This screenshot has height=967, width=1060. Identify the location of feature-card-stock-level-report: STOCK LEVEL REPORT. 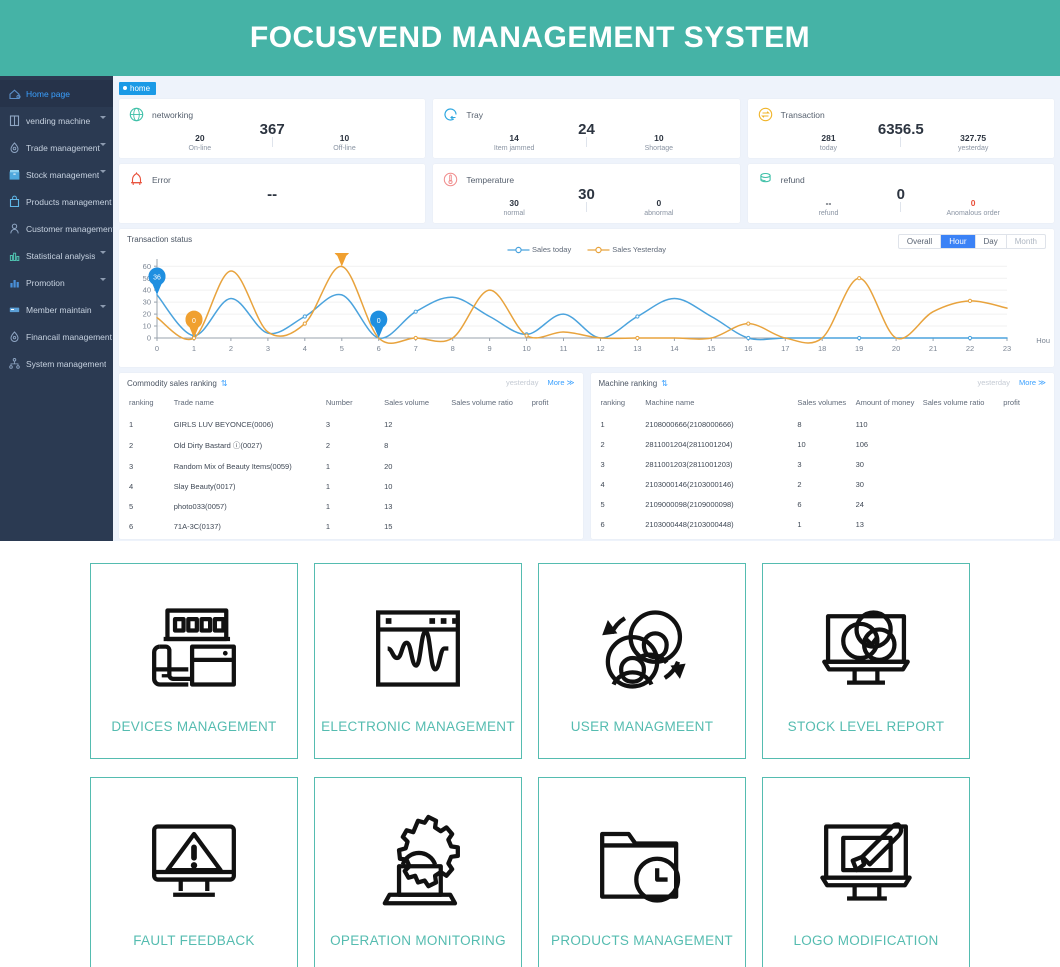
(866, 661).